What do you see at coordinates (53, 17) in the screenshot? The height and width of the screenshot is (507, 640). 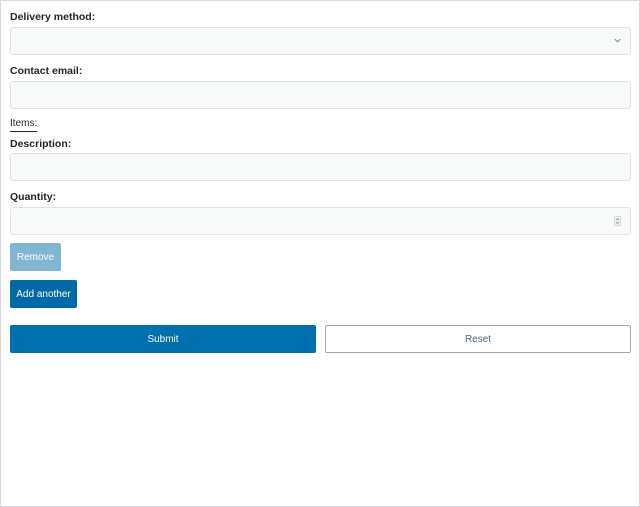 I see `delivery-method-label: Delivery method:` at bounding box center [53, 17].